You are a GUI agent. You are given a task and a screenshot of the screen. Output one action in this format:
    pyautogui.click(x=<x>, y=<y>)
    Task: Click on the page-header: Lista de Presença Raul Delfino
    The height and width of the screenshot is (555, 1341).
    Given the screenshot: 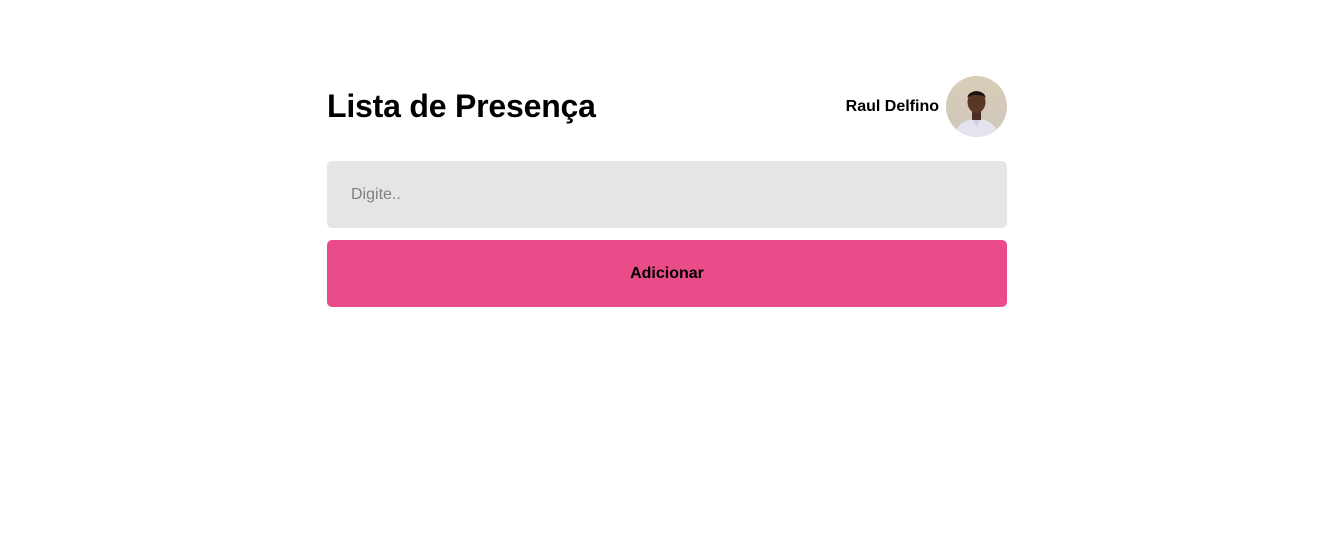 What is the action you would take?
    pyautogui.click(x=667, y=106)
    